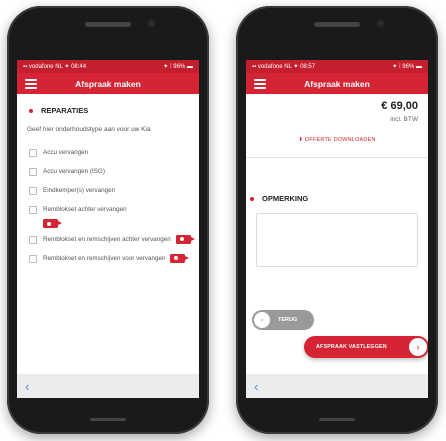 This screenshot has width=446, height=441. What do you see at coordinates (89, 129) in the screenshot?
I see `intro-text: Geef hier onderhoudstype aan voor uw Kia` at bounding box center [89, 129].